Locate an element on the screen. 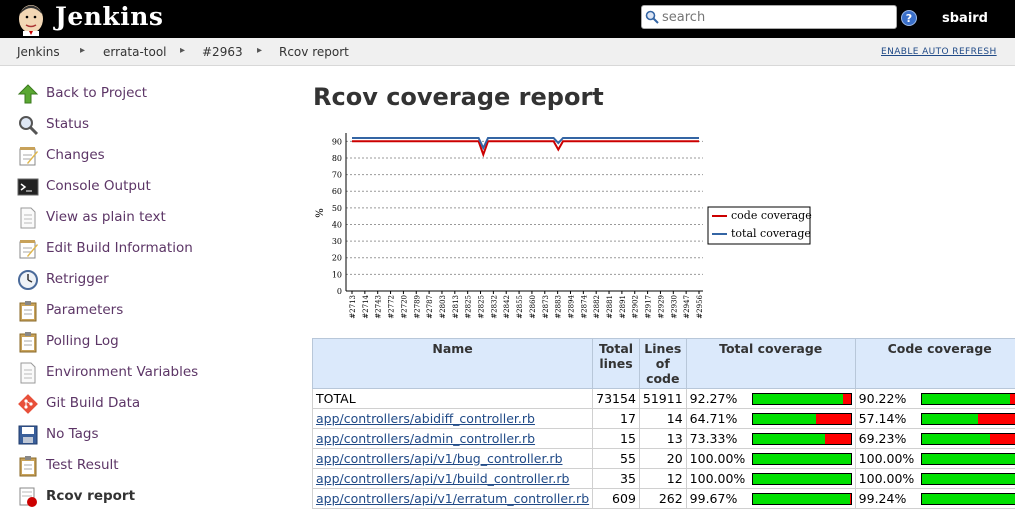 The image size is (1015, 513). x-tick-label: #2929 is located at coordinates (661, 307).